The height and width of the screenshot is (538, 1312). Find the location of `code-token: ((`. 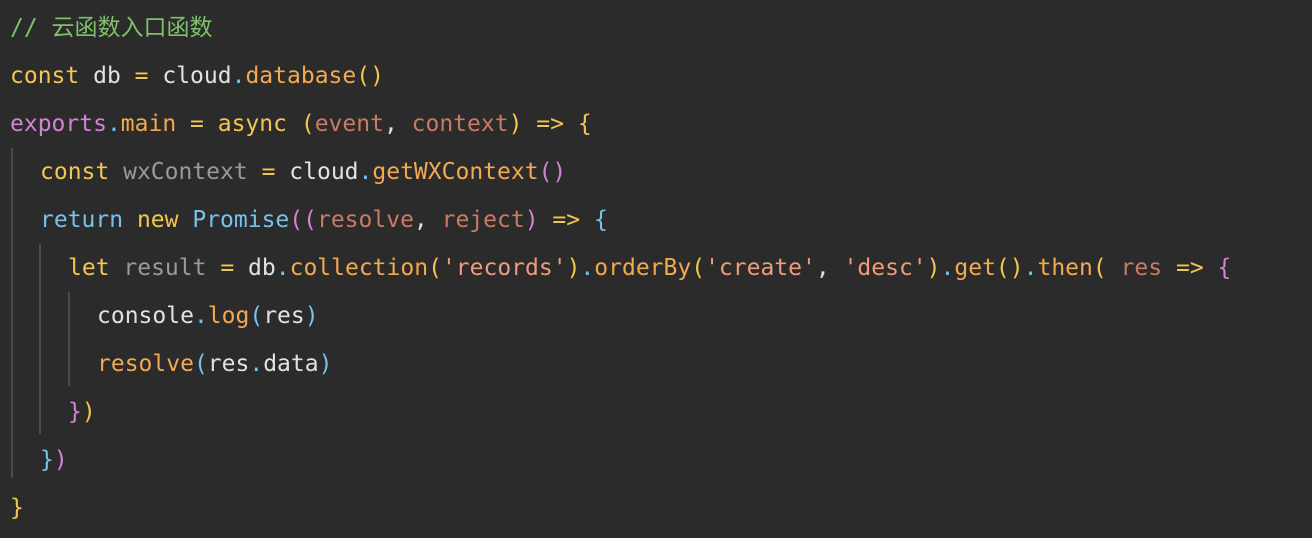

code-token: (( is located at coordinates (303, 220).